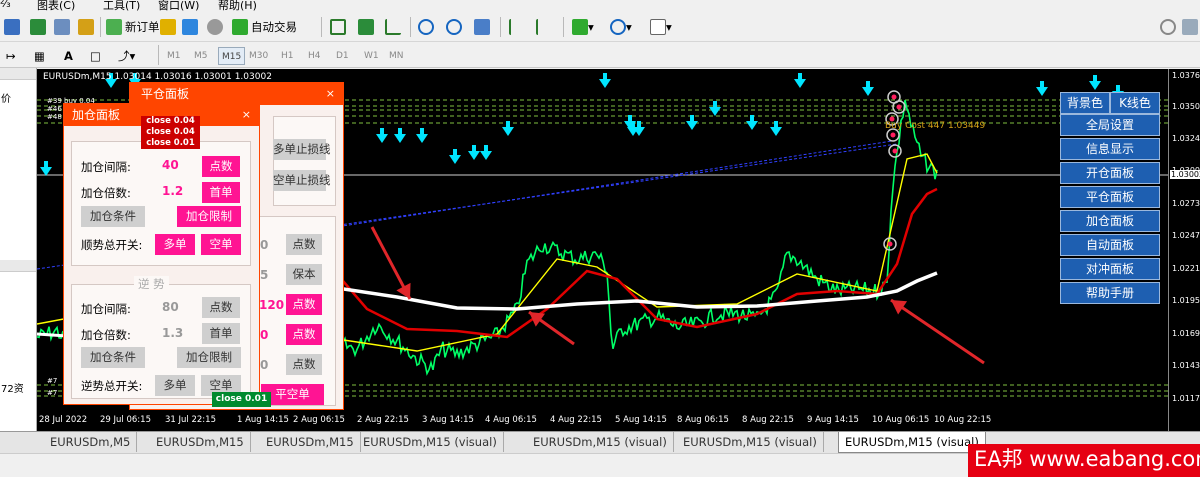 This screenshot has width=1200, height=477. What do you see at coordinates (330, 94) in the screenshot?
I see `close-panel-close-icon: ×` at bounding box center [330, 94].